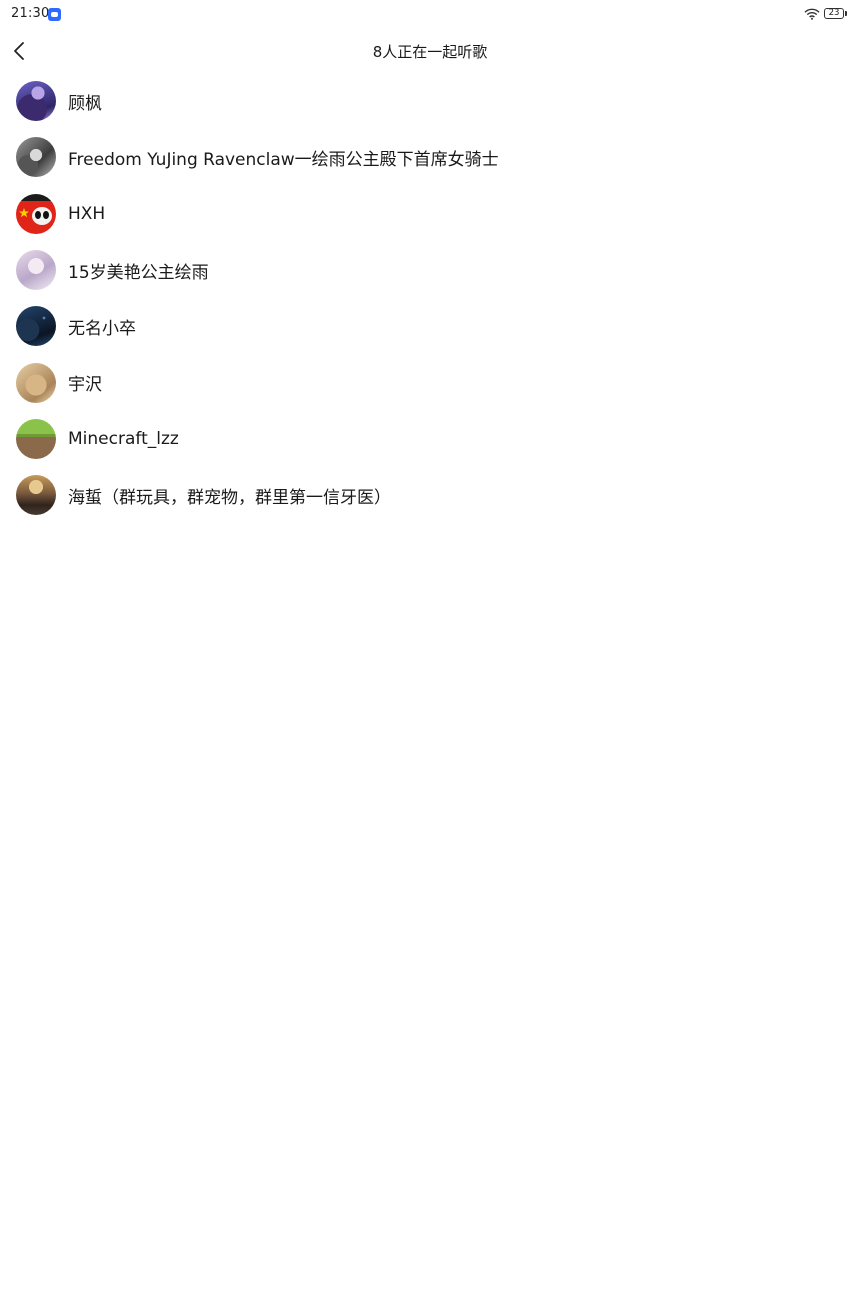  I want to click on member-name: 海蜇（群玩具，群宠物，群里第一信牙医）, so click(229, 497).